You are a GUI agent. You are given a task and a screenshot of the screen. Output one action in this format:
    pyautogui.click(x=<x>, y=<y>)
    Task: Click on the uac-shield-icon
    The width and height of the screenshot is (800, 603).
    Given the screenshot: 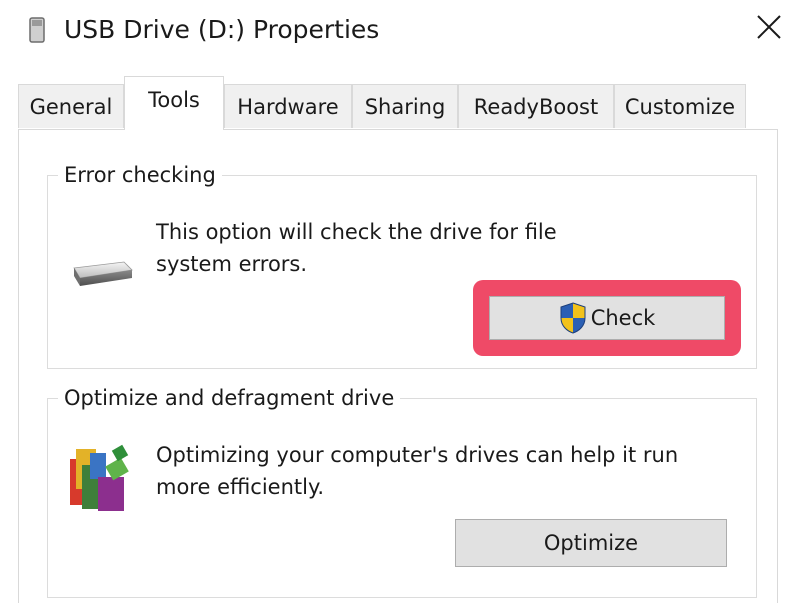 What is the action you would take?
    pyautogui.click(x=573, y=318)
    